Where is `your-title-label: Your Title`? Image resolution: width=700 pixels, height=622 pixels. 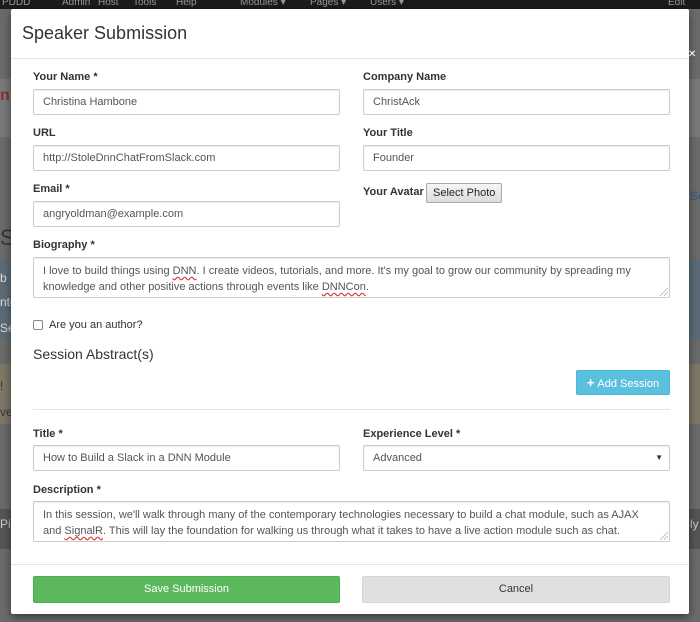 your-title-label: Your Title is located at coordinates (388, 133).